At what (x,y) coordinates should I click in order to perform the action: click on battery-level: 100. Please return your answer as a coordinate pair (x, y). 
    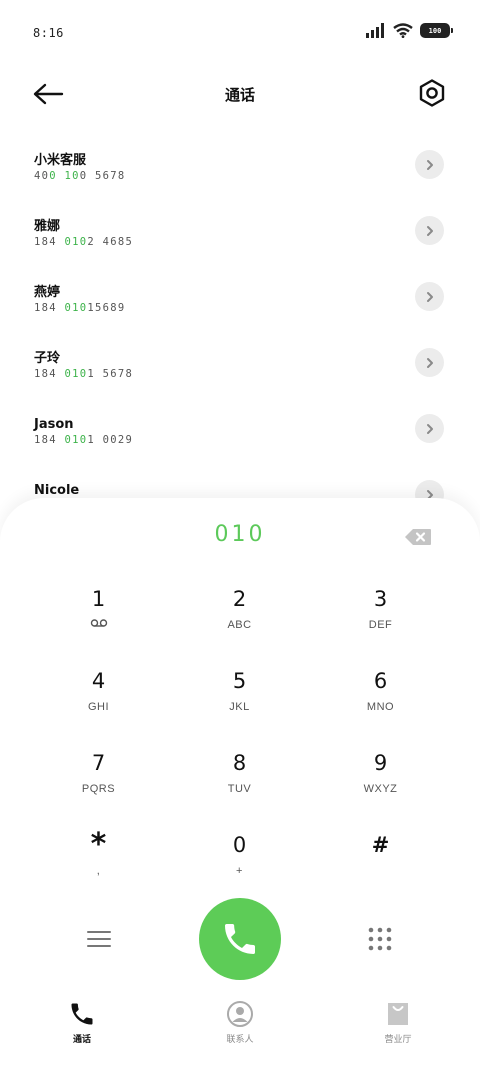
    Looking at the image, I should click on (435, 30).